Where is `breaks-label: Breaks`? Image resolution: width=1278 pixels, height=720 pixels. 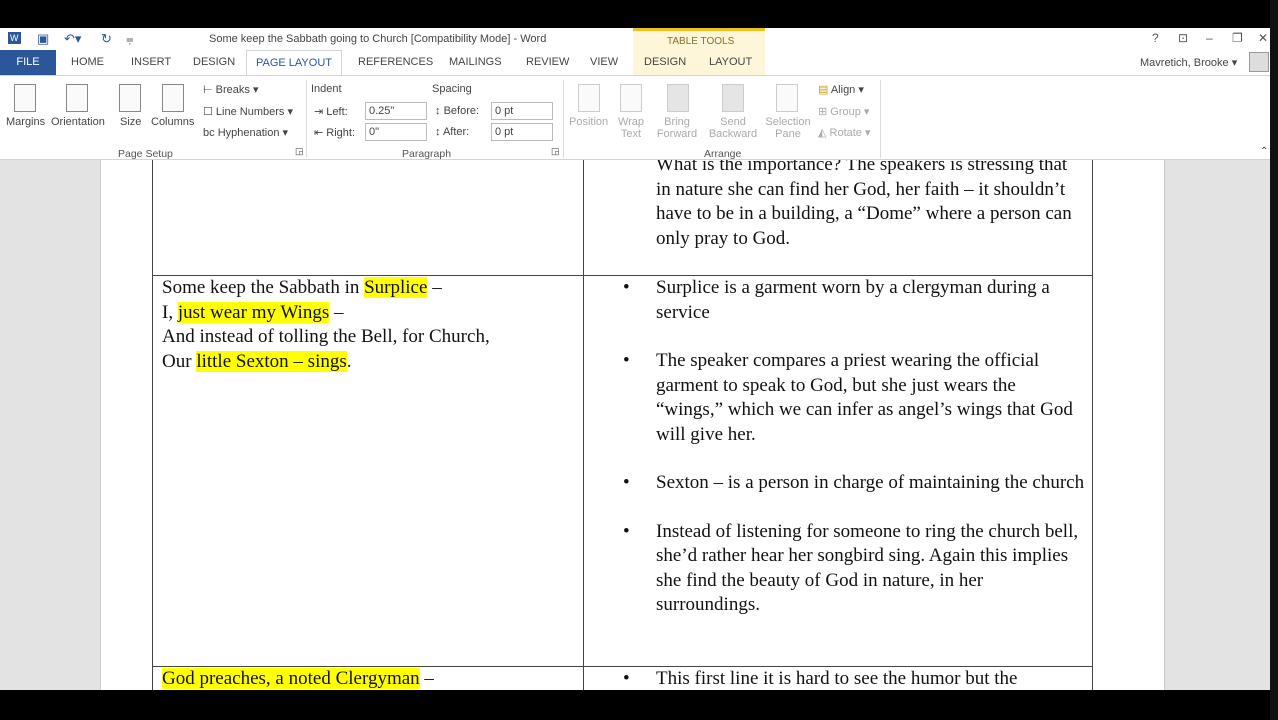
breaks-label: Breaks is located at coordinates (232, 90).